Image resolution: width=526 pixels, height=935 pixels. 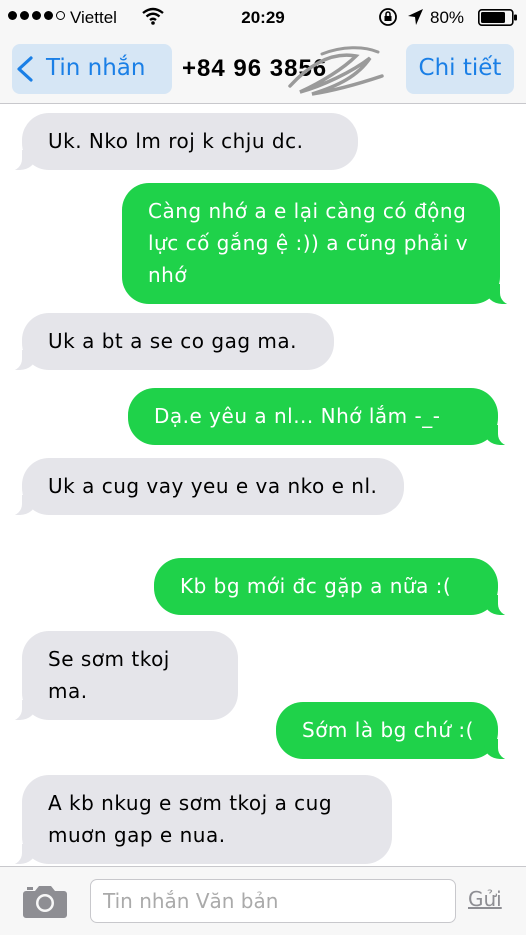 I want to click on back-label: Tin nhắn, so click(x=96, y=68).